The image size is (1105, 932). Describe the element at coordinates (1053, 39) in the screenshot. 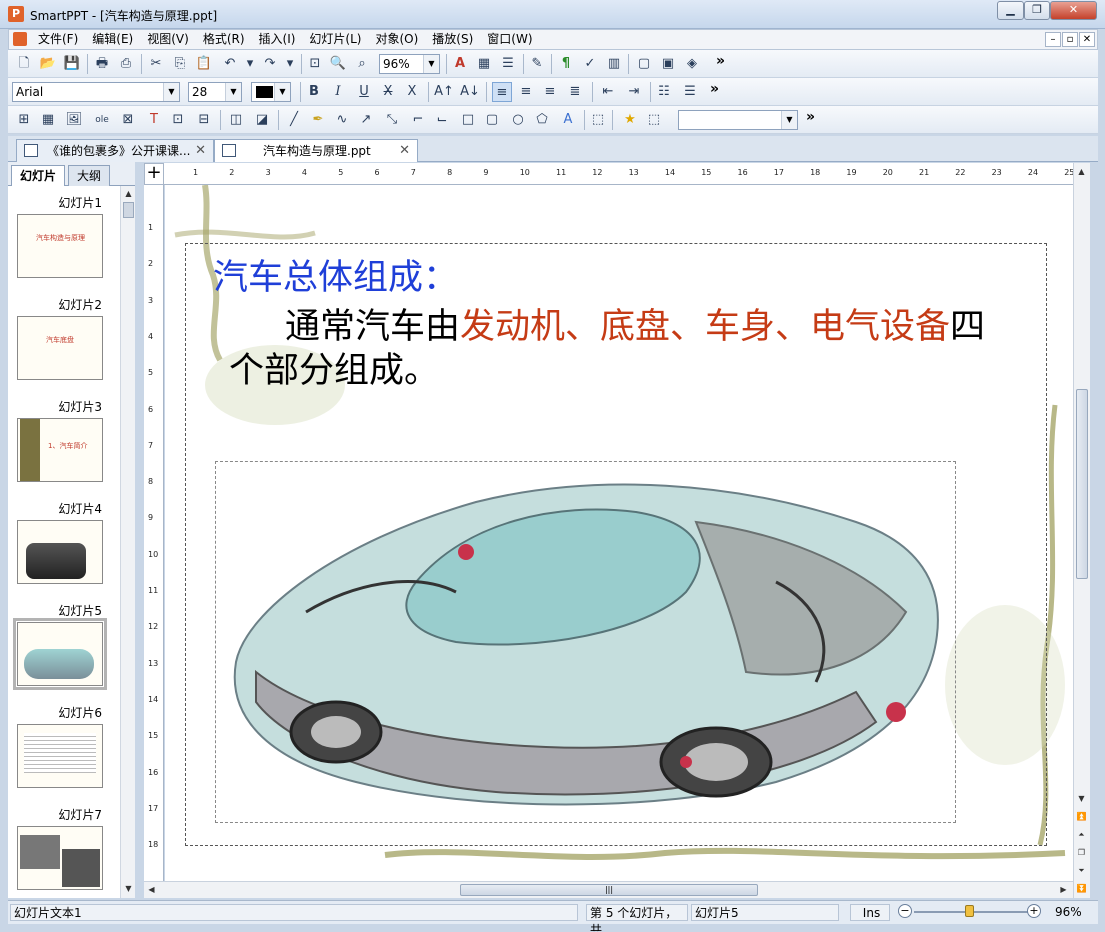

I see `mdi-minimize-button: –` at that location.